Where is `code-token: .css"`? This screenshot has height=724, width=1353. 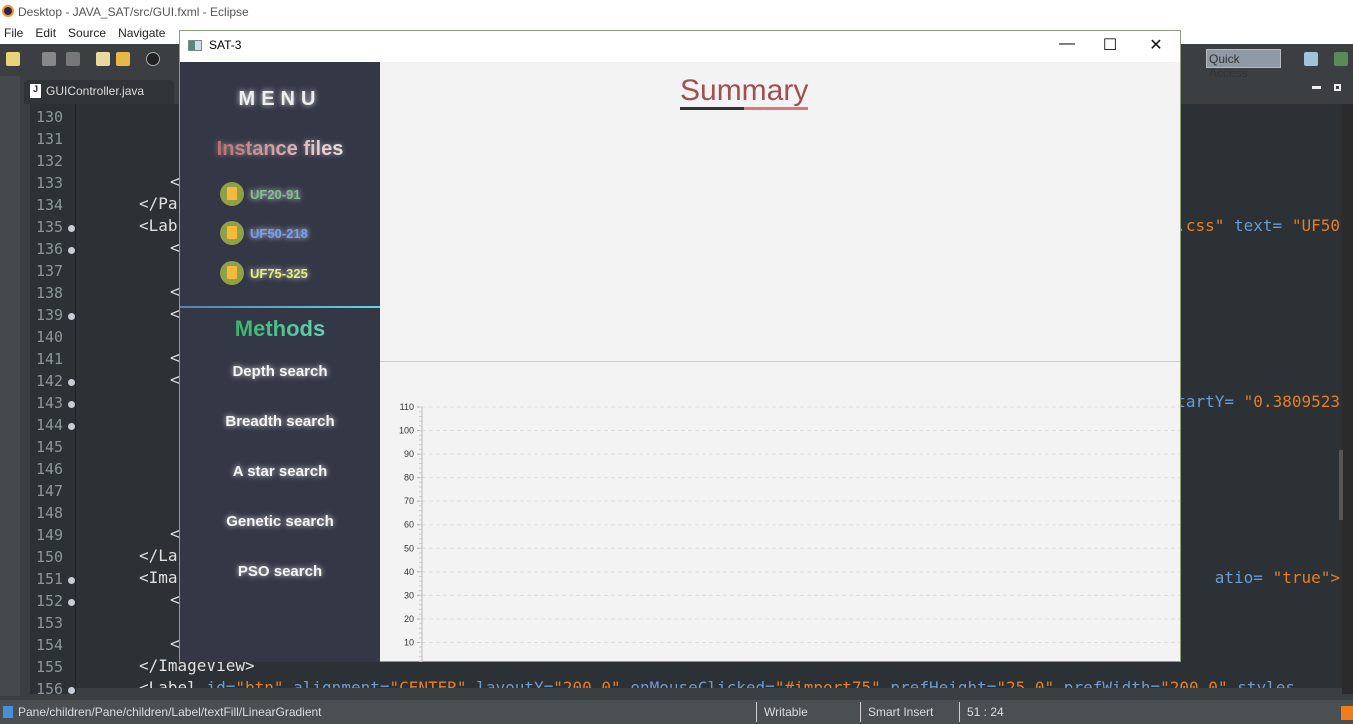 code-token: .css" is located at coordinates (1200, 225).